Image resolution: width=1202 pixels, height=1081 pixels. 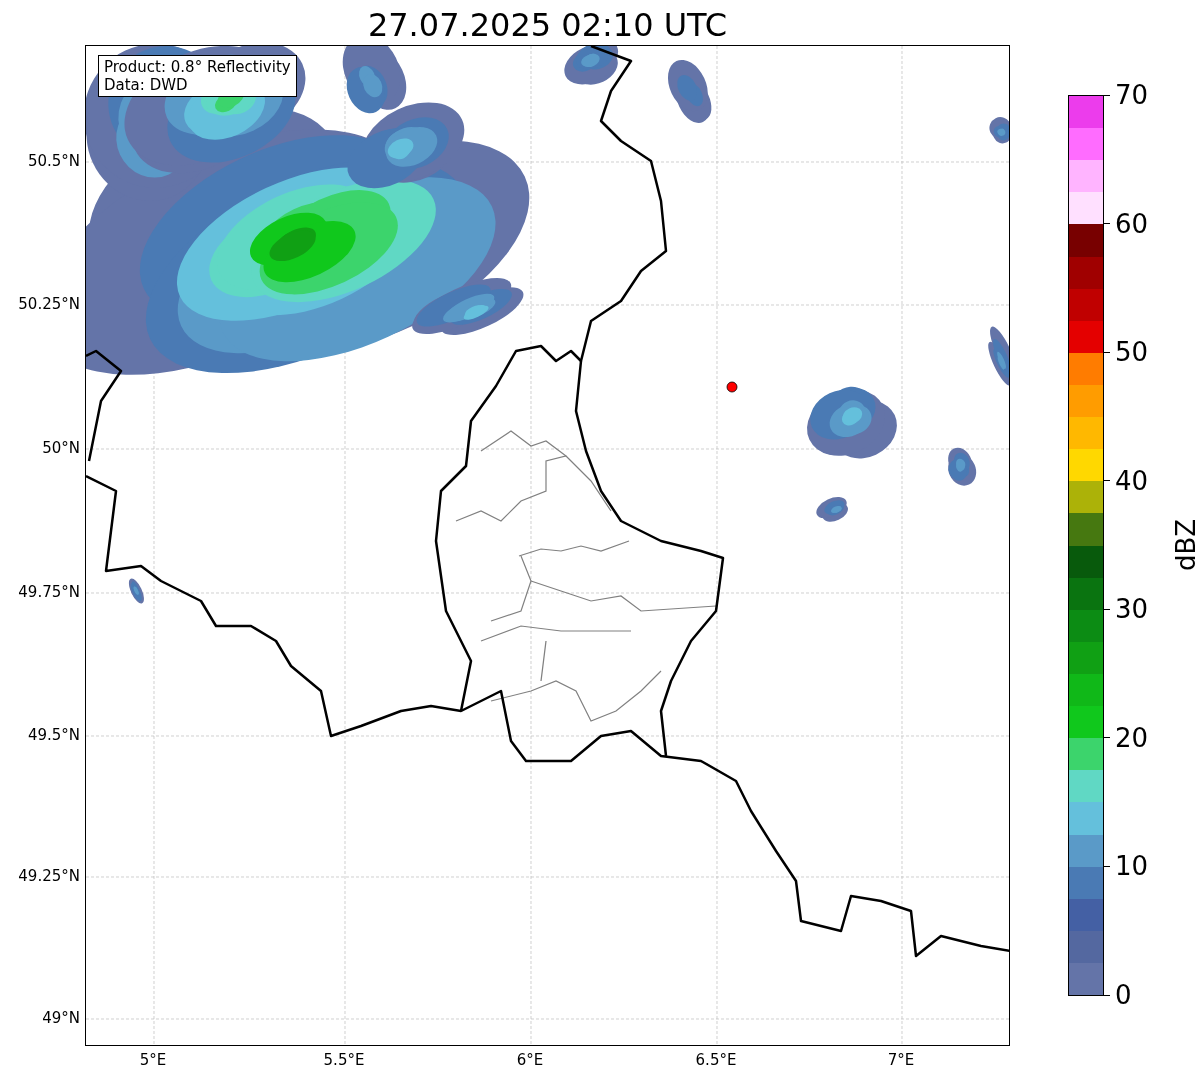 I want to click on latitude-label: 49.25°N, so click(x=49, y=876).